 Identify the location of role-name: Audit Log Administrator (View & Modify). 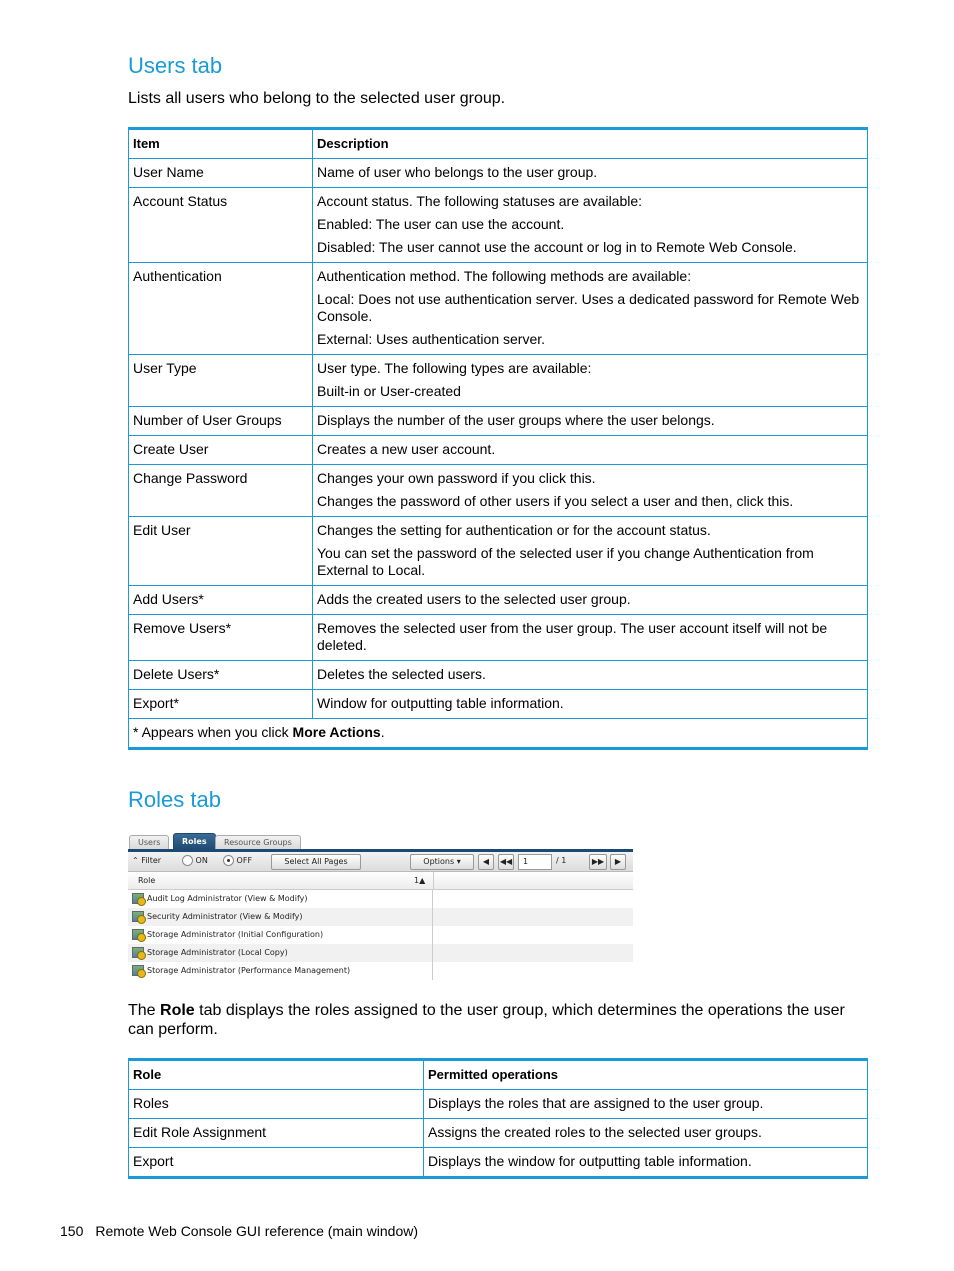
(227, 898).